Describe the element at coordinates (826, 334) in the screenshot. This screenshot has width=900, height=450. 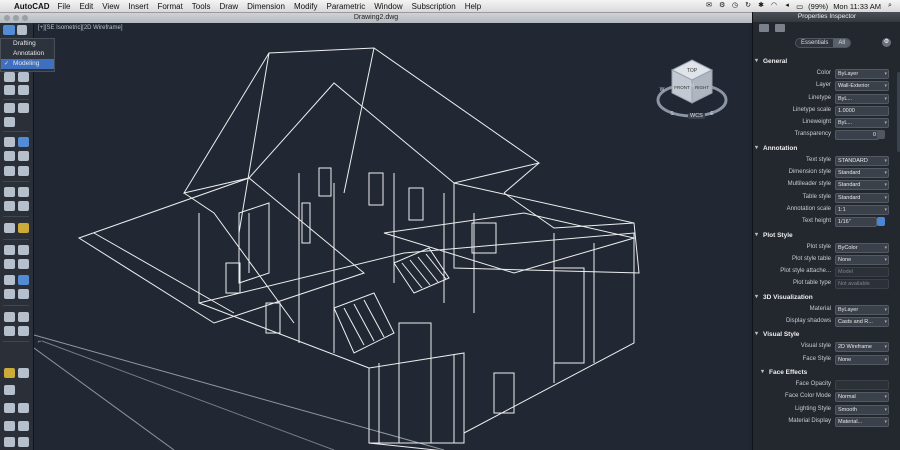
I see `section-visual-style: Visual Style` at that location.